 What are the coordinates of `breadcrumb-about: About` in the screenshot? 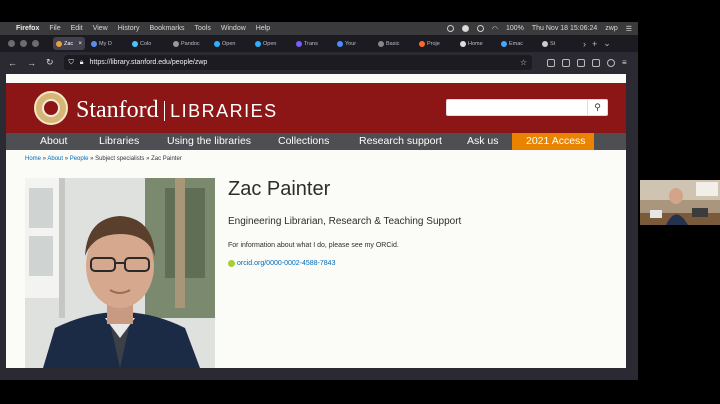 It's located at (55, 159).